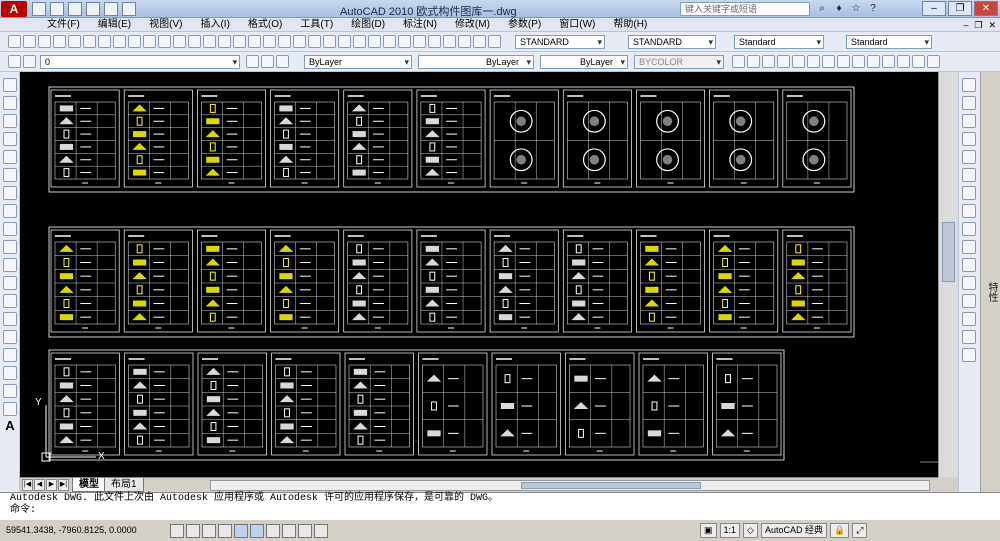 The height and width of the screenshot is (541, 1000). Describe the element at coordinates (316, 25) in the screenshot. I see `menu-item: 工具(T)` at that location.